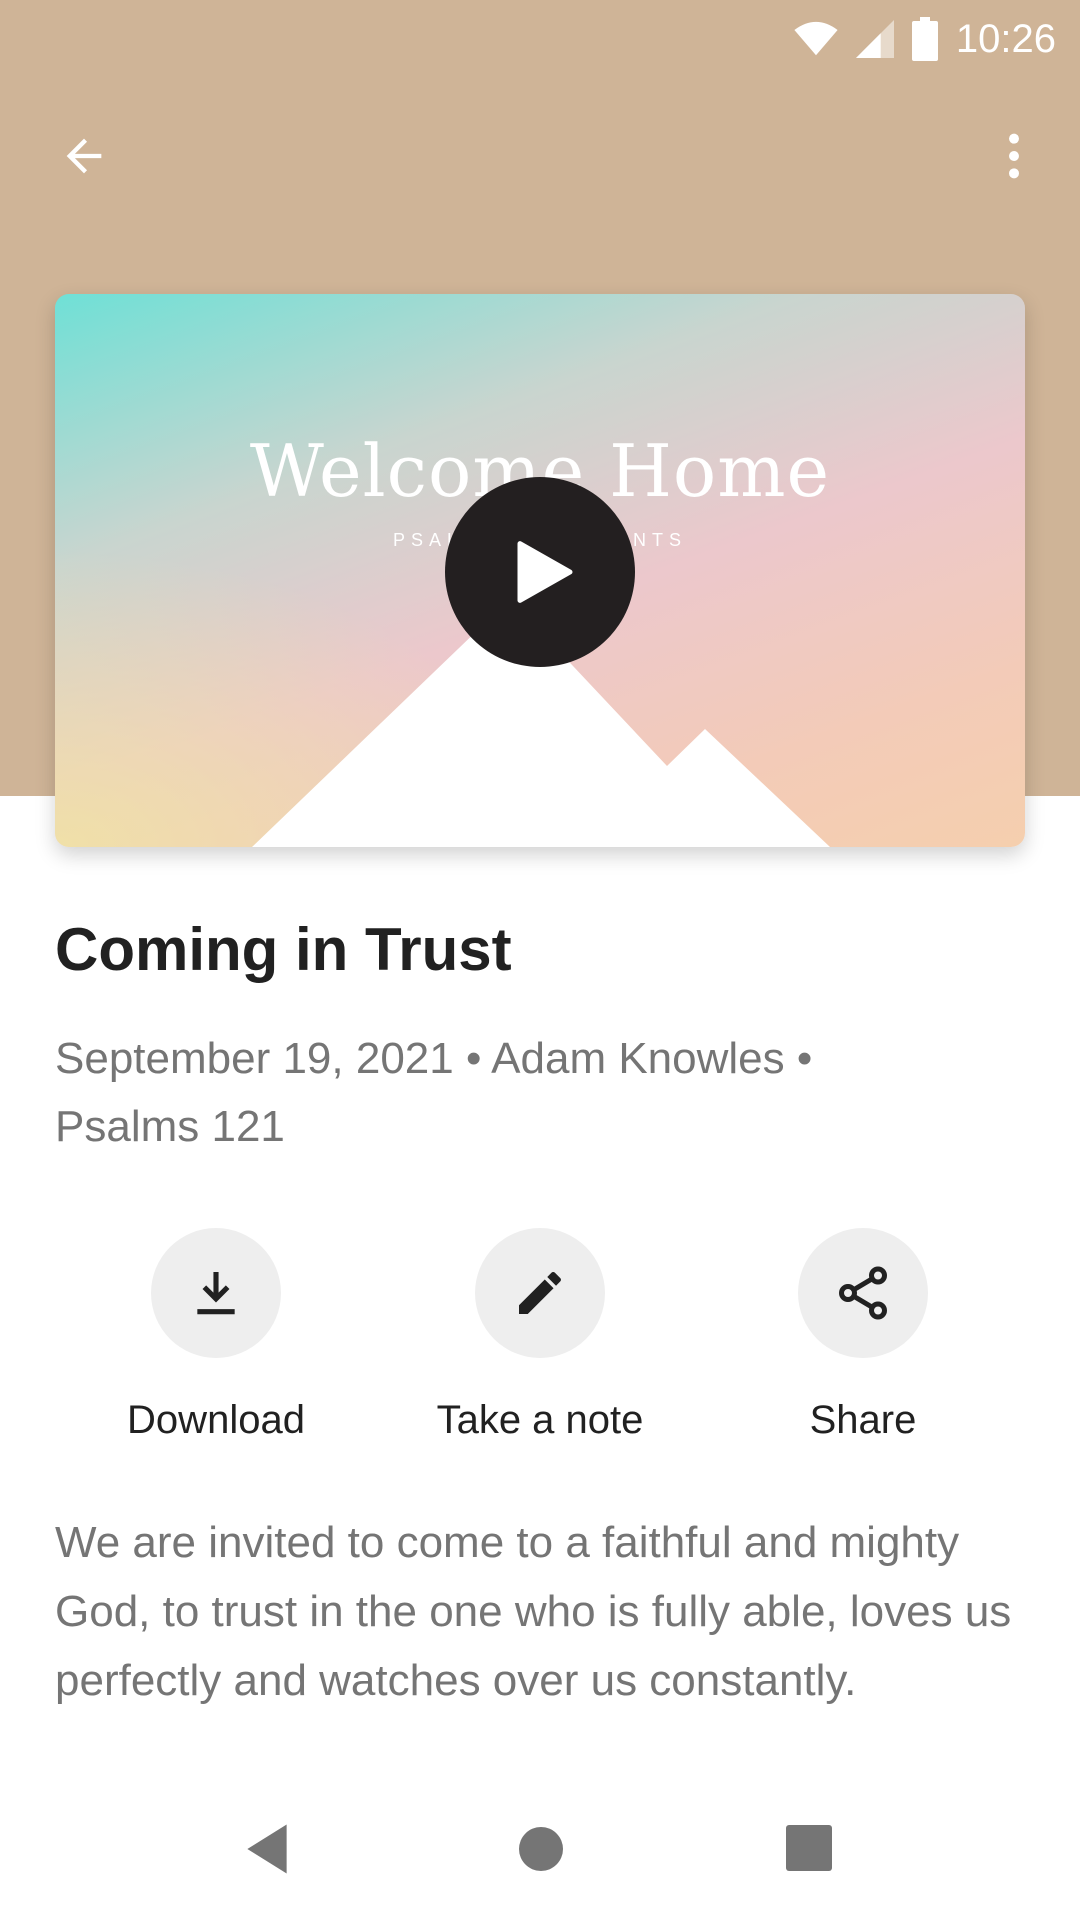 The width and height of the screenshot is (1080, 1920). Describe the element at coordinates (863, 1293) in the screenshot. I see `share-icon` at that location.